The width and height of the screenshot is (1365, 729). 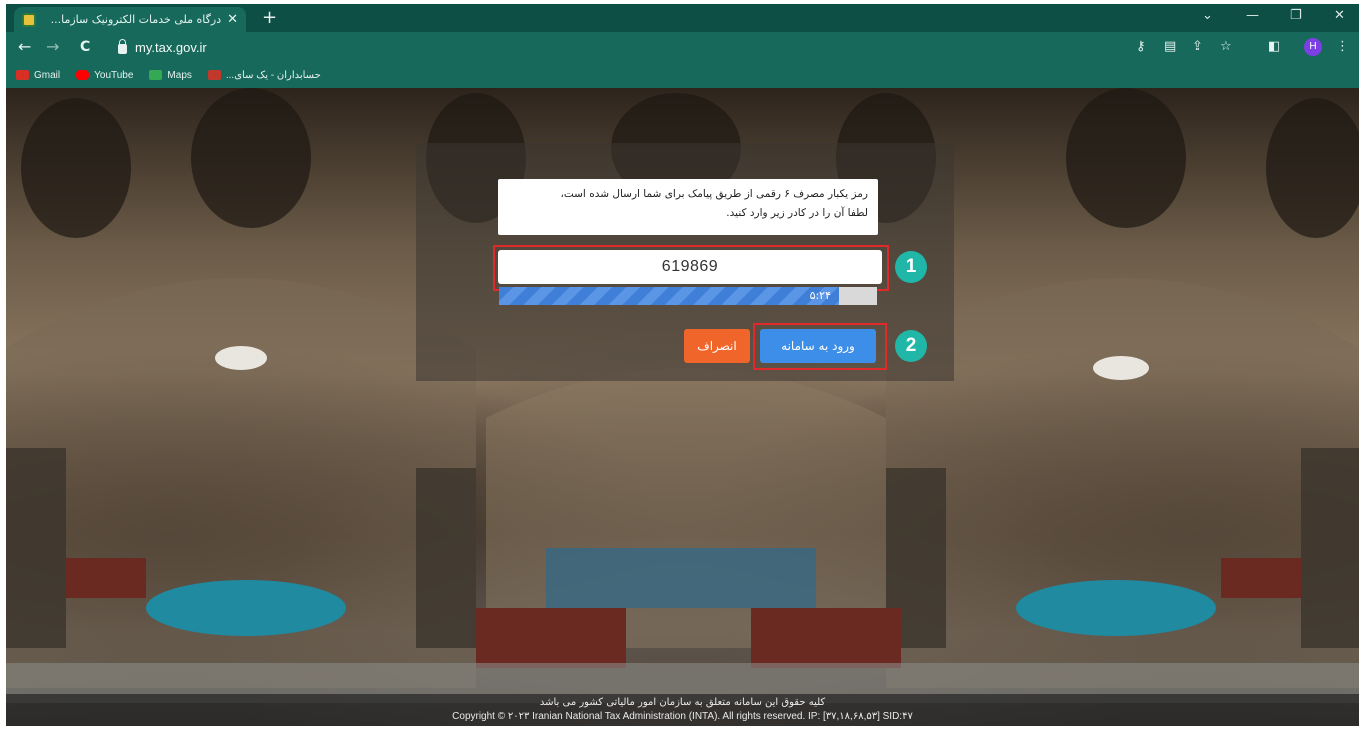 I want to click on minimize-button: —, so click(x=1252, y=15).